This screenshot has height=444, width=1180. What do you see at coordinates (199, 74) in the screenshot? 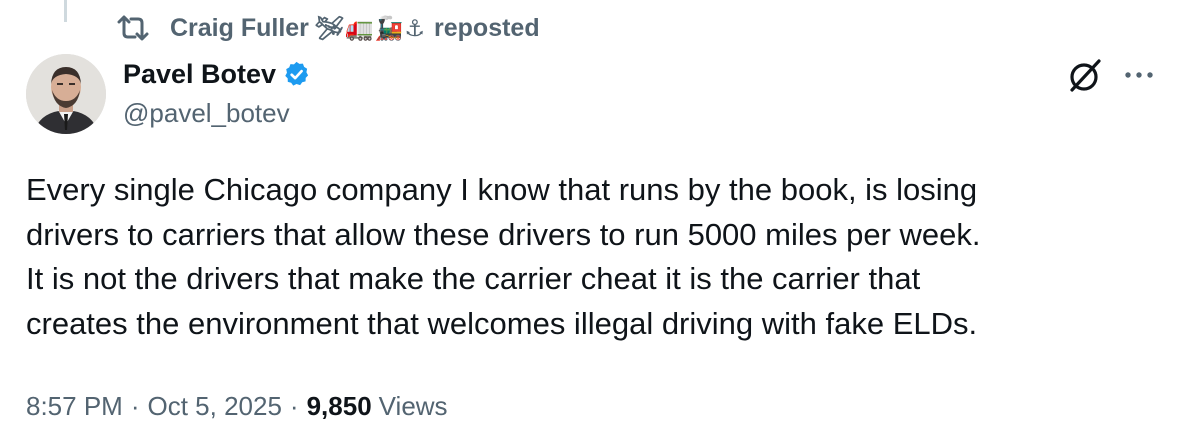
I see `author-name: Pavel Botev` at bounding box center [199, 74].